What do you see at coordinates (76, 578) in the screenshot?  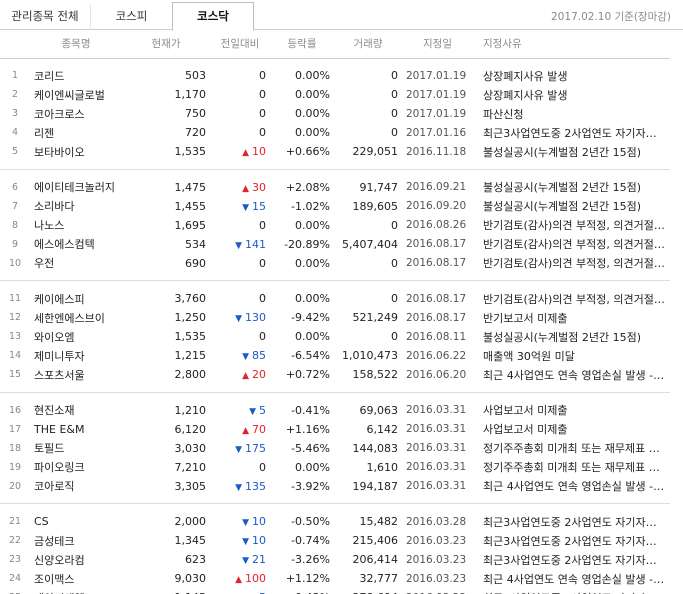 I see `stock-name-link: 조이맥스` at bounding box center [76, 578].